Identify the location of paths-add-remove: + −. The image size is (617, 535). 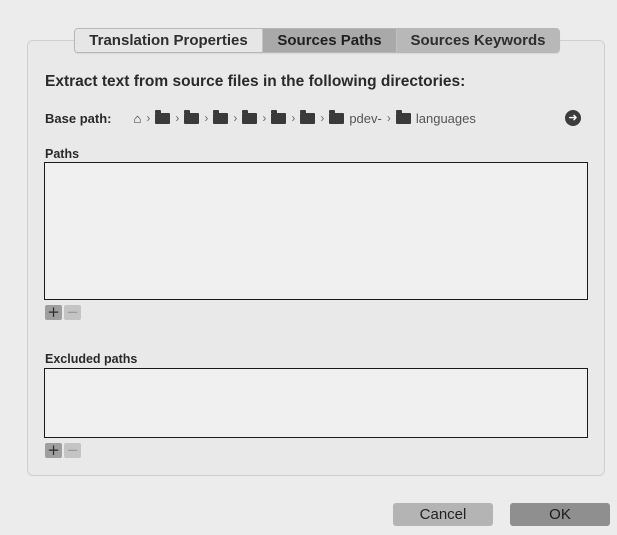
(63, 312).